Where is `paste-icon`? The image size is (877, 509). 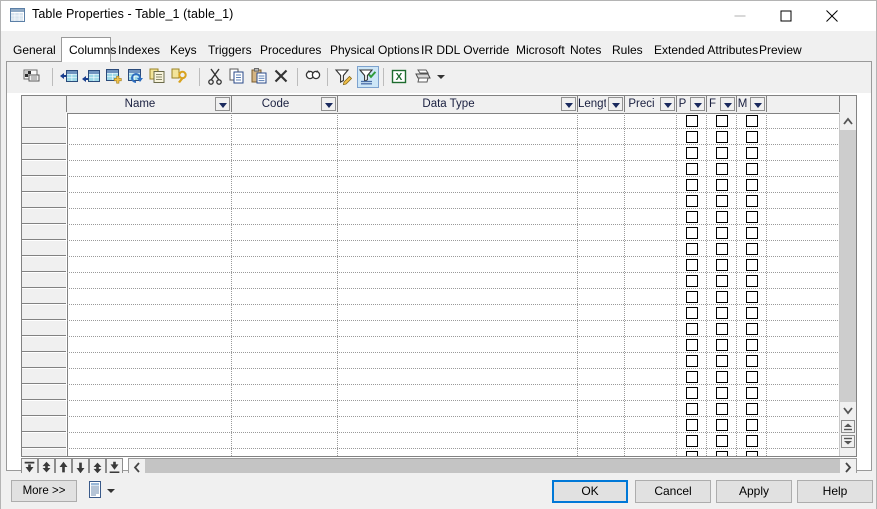
paste-icon is located at coordinates (260, 77).